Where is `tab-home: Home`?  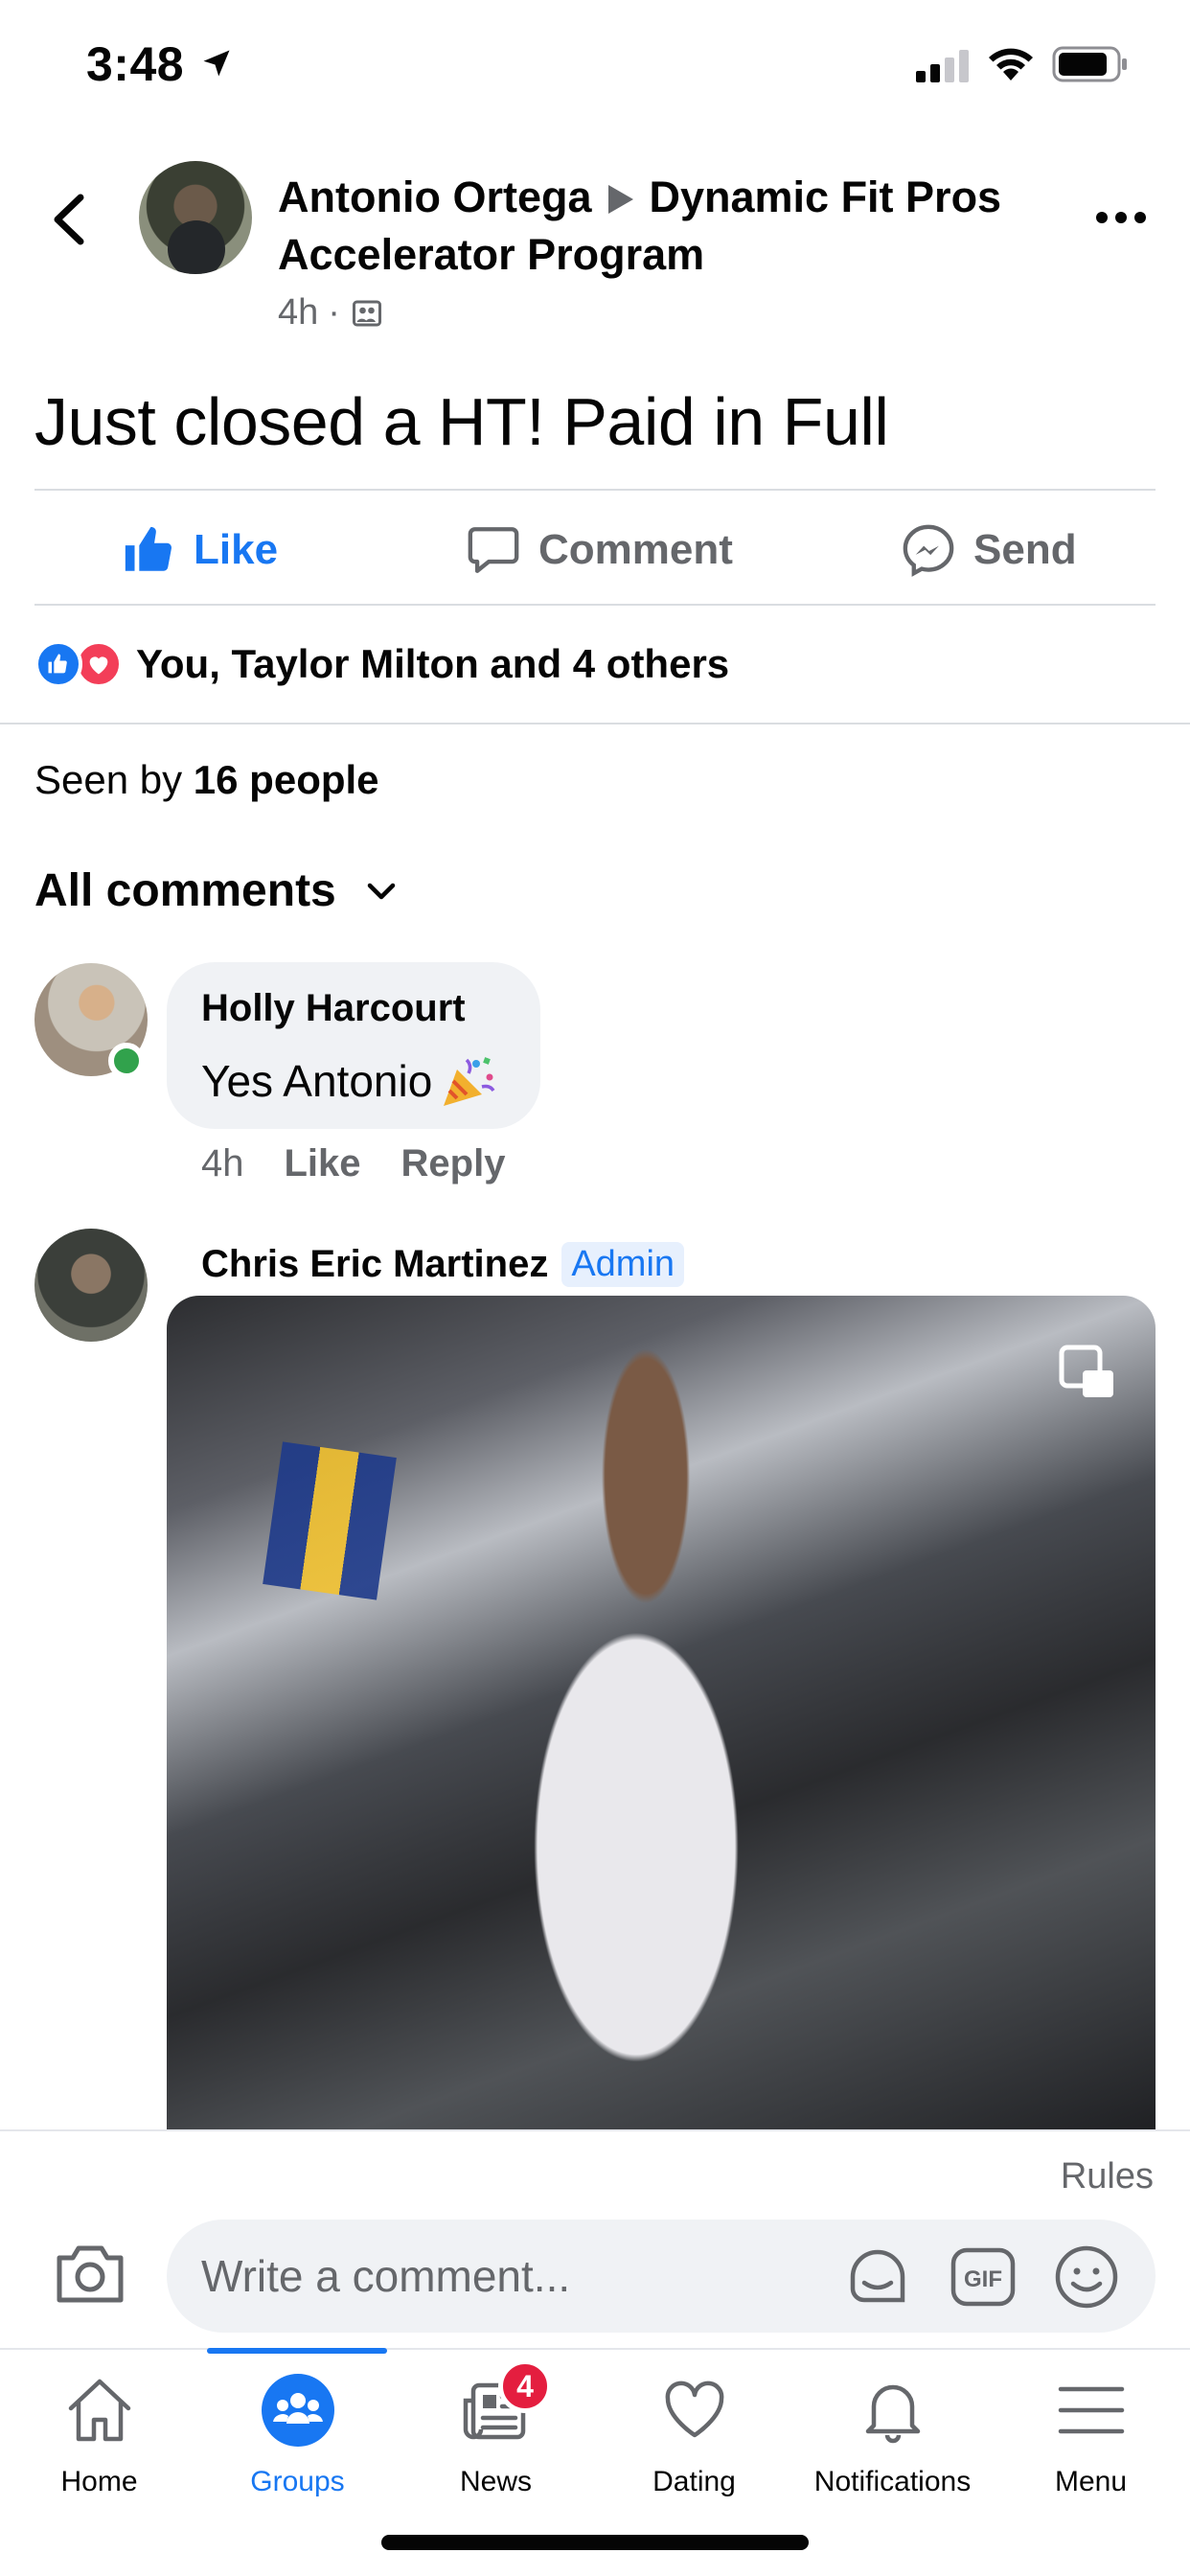
tab-home: Home is located at coordinates (99, 2439).